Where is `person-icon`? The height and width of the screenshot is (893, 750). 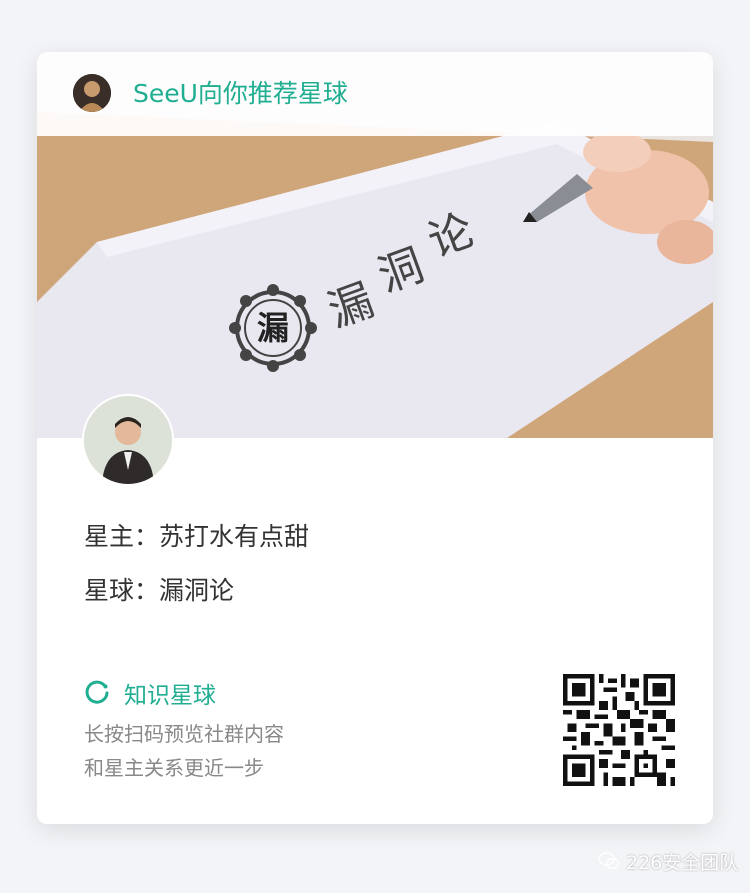
person-icon is located at coordinates (128, 440).